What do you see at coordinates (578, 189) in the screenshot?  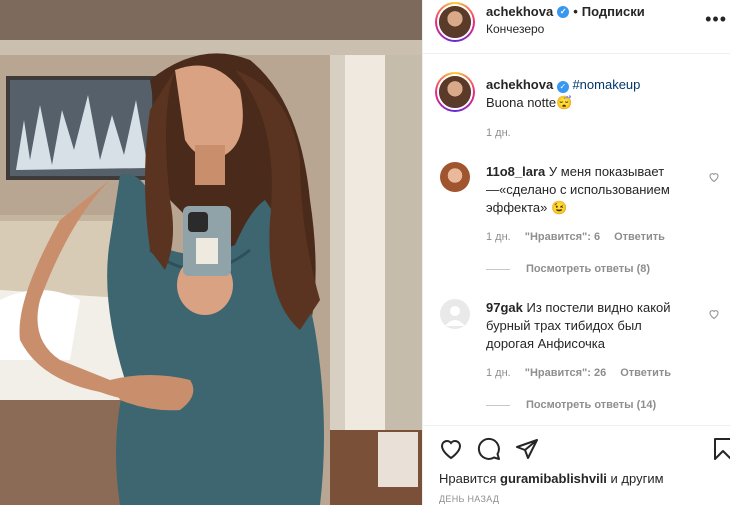 I see `comment-text-line: —«сделано с использованием` at bounding box center [578, 189].